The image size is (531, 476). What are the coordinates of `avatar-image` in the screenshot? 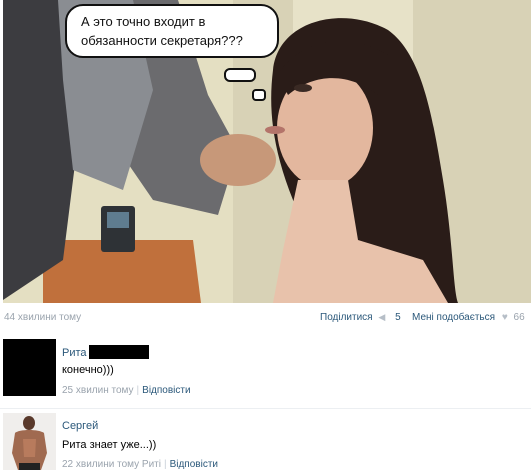 It's located at (29, 441).